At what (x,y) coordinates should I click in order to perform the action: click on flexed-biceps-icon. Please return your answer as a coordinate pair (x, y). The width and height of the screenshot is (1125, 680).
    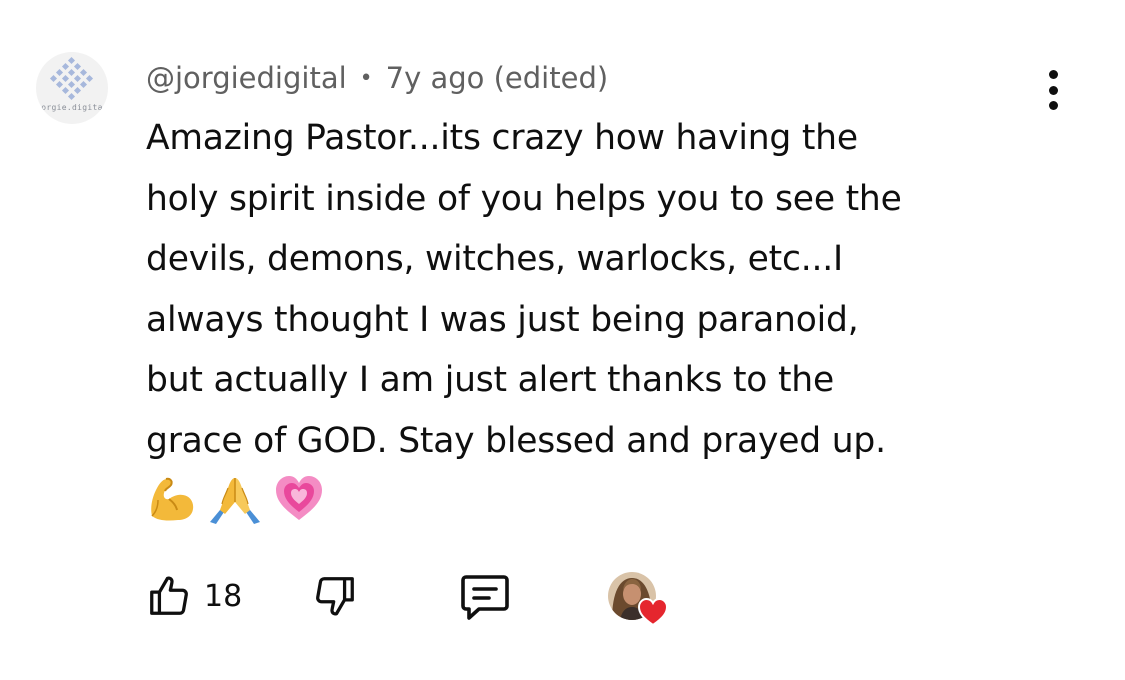
    Looking at the image, I should click on (172, 499).